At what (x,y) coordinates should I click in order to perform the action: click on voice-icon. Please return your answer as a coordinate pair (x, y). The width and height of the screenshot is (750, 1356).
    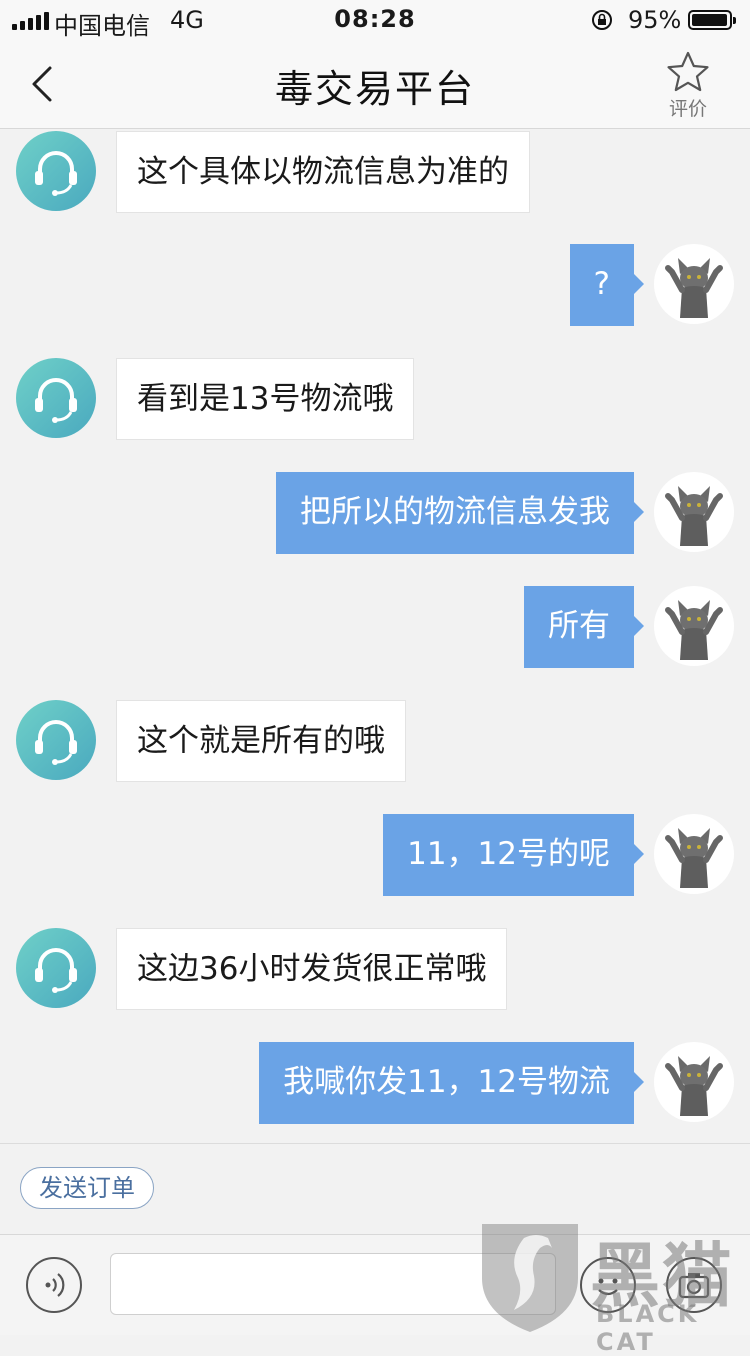
    Looking at the image, I should click on (55, 1285).